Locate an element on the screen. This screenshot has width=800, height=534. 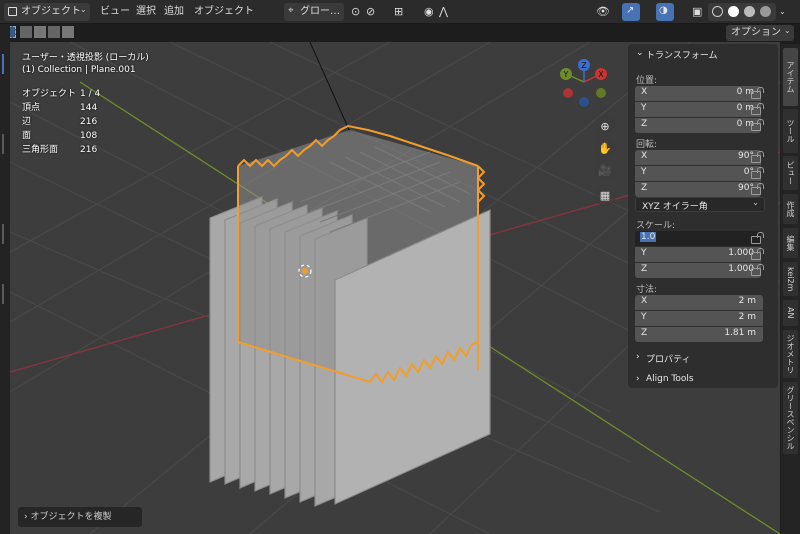
snap-link-icon: ⊘ is located at coordinates (370, 12).